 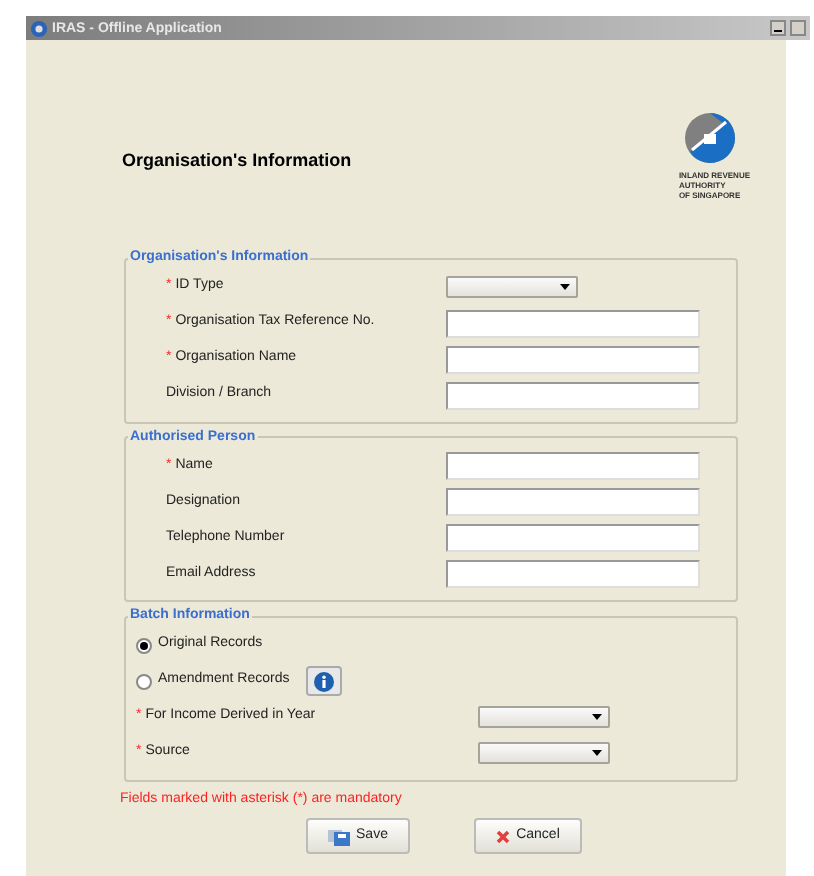 I want to click on info-button, so click(x=323, y=681).